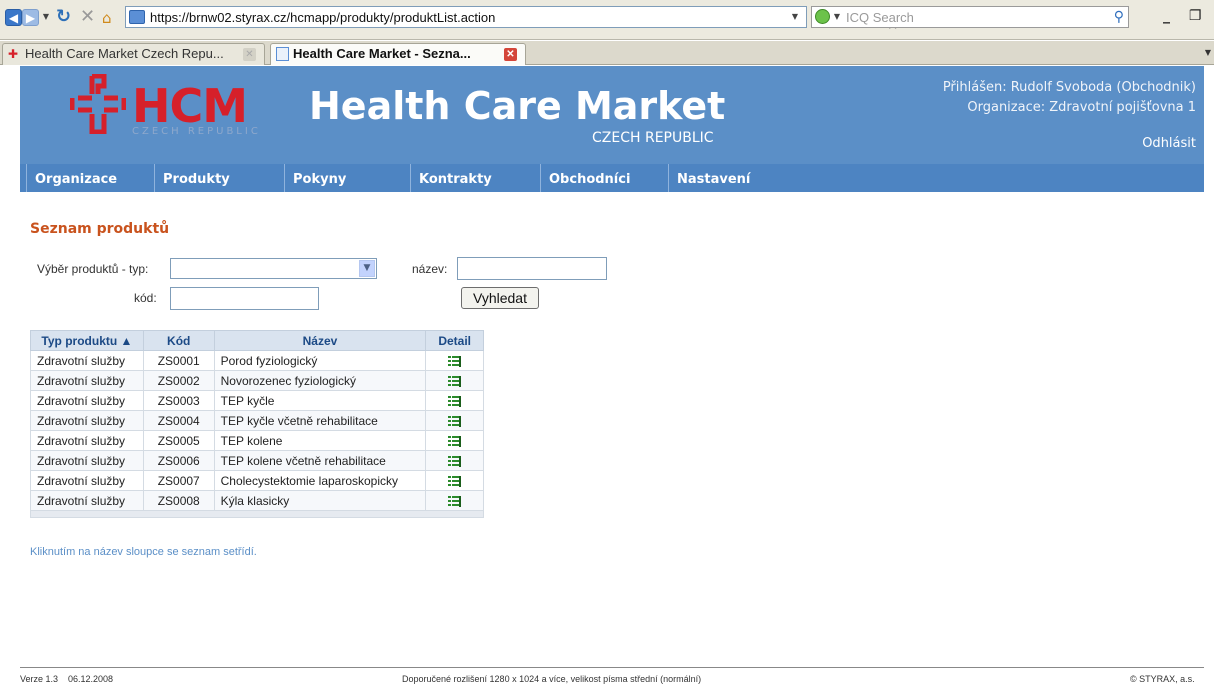 The image size is (1214, 692). I want to click on table-footer, so click(257, 514).